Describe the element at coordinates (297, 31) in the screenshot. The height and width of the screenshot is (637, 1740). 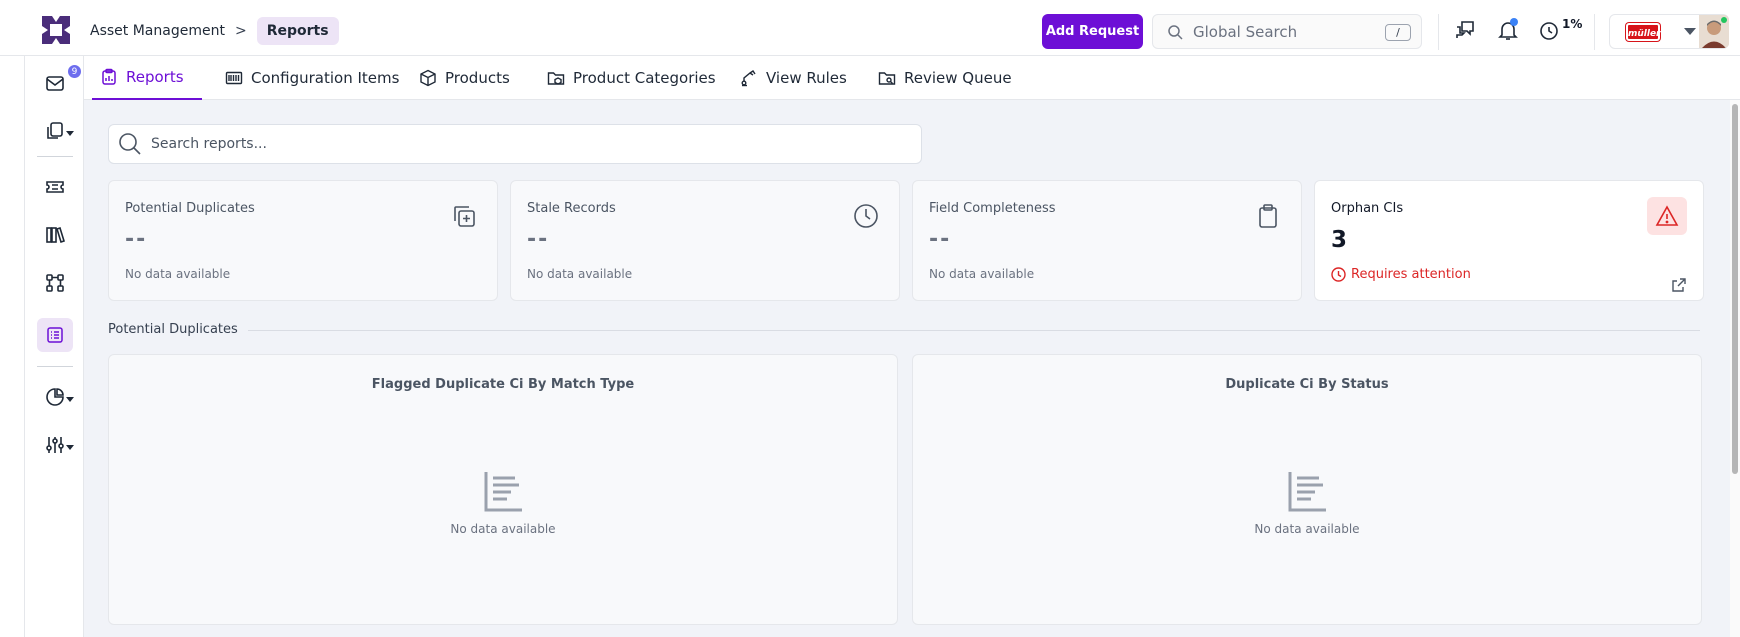
I see `breadcrumb-current: Reports` at that location.